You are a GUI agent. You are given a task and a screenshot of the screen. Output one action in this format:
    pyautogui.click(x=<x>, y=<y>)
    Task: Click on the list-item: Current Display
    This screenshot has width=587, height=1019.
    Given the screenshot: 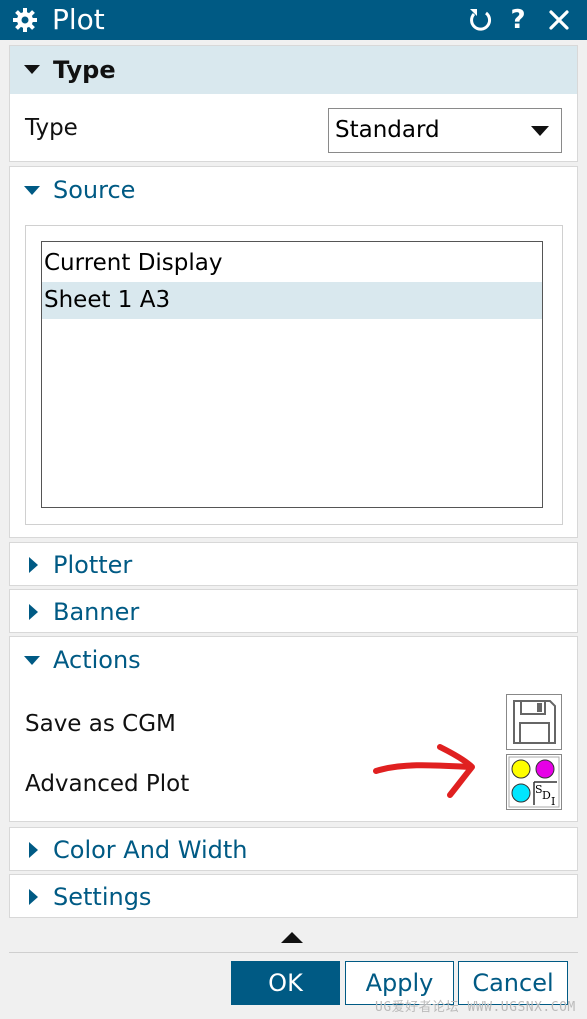 What is the action you would take?
    pyautogui.click(x=292, y=263)
    